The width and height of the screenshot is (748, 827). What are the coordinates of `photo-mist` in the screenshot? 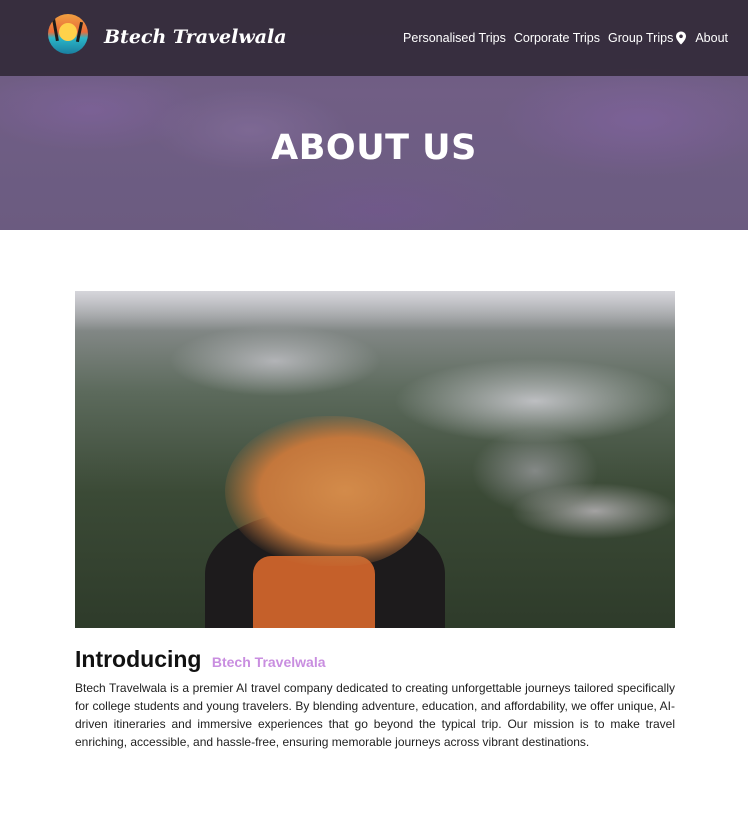 It's located at (375, 311).